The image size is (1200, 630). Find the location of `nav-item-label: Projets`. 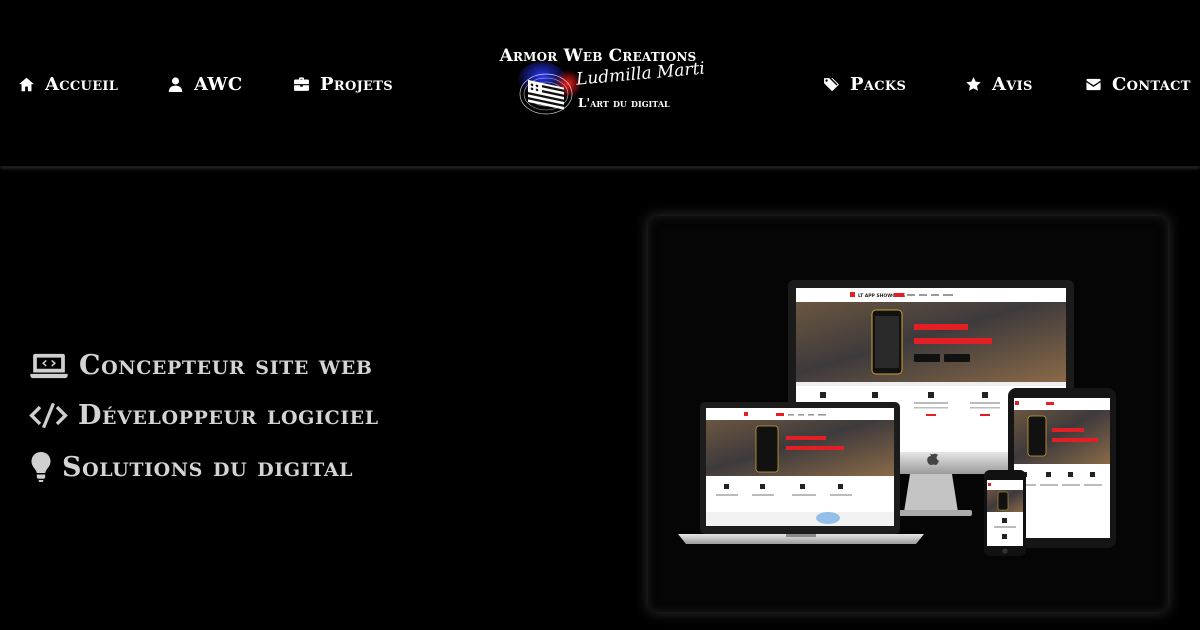

nav-item-label: Projets is located at coordinates (356, 84).